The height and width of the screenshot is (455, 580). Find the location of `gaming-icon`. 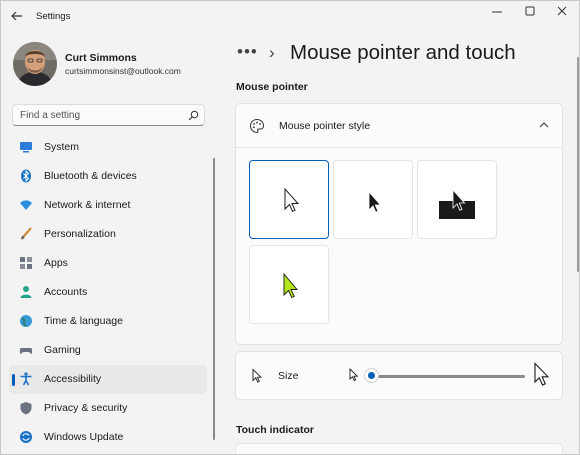

gaming-icon is located at coordinates (26, 351).